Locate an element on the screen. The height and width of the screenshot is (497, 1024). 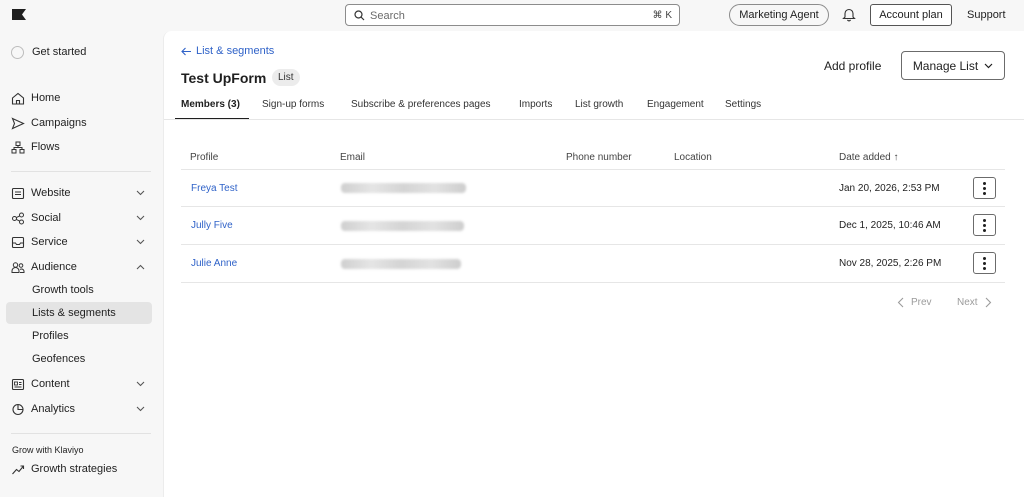
search-placeholder: Search is located at coordinates (387, 16).